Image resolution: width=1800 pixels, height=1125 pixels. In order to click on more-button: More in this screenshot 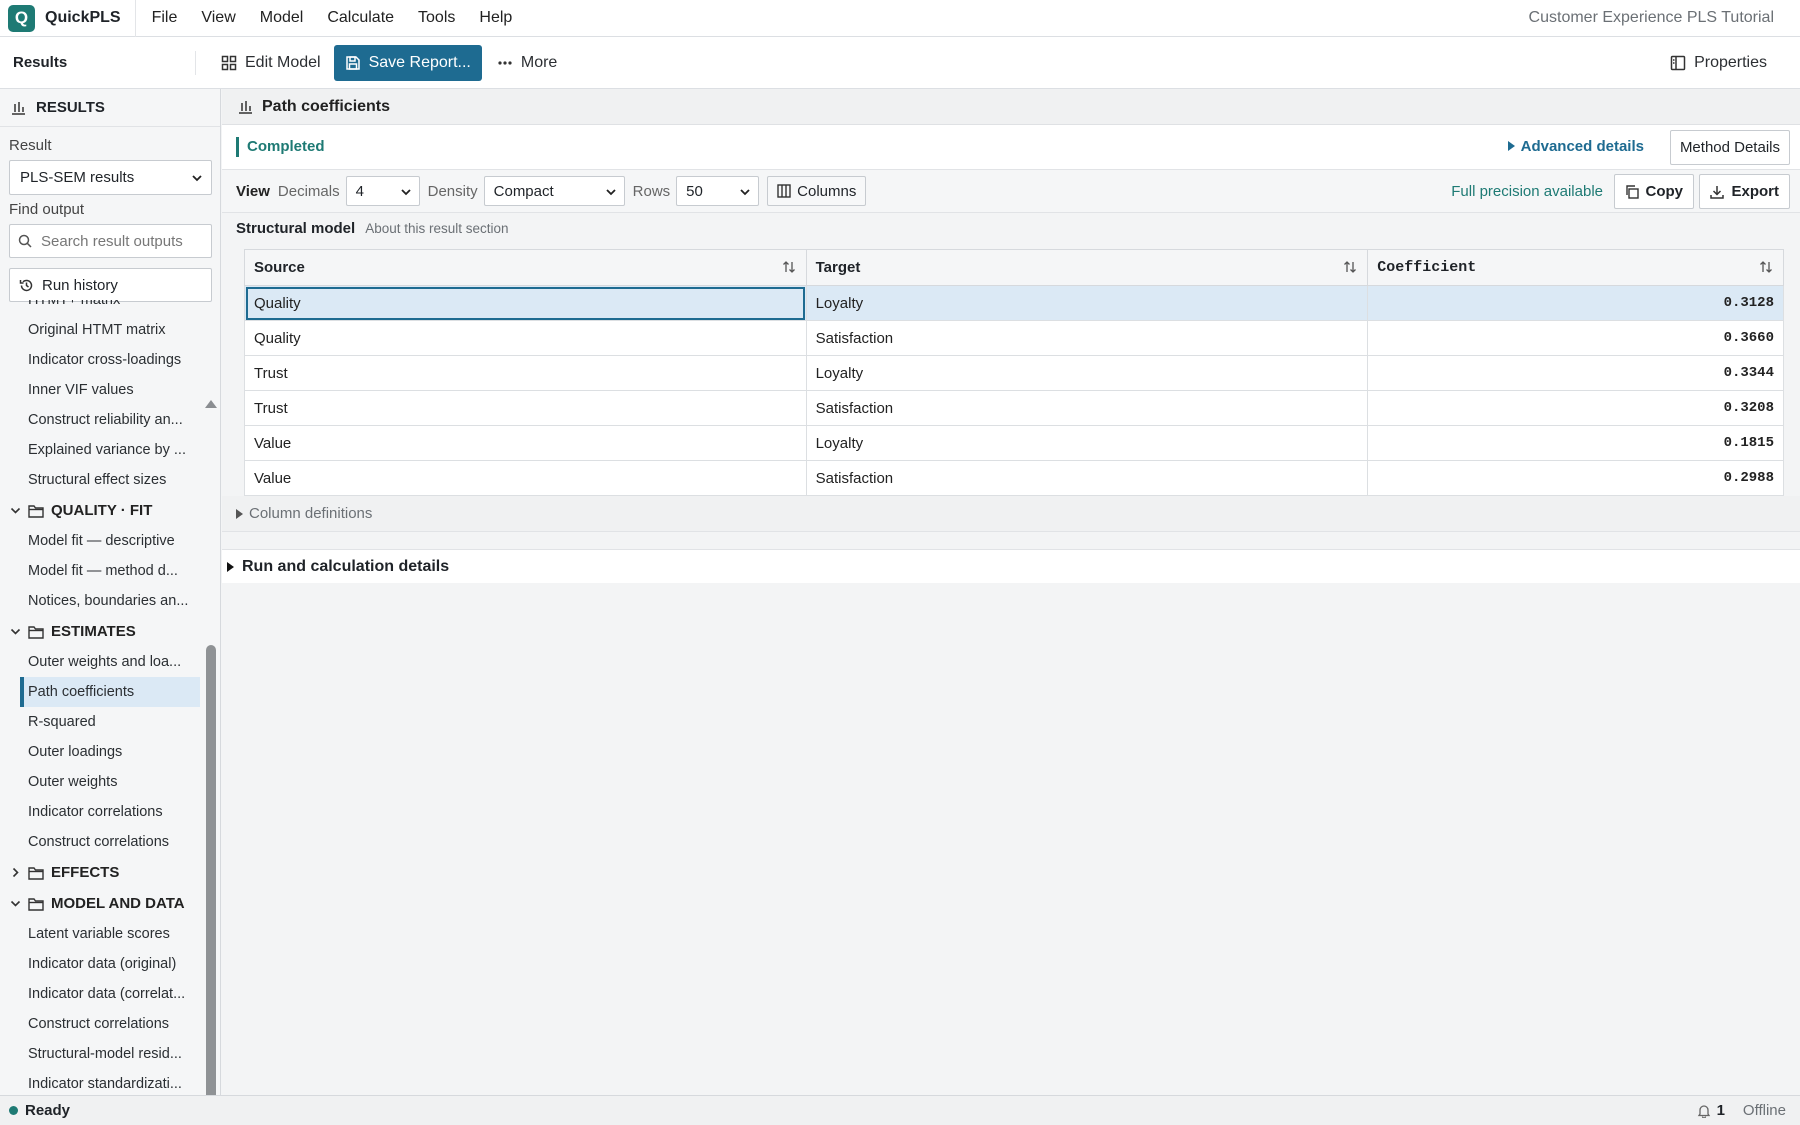, I will do `click(527, 63)`.